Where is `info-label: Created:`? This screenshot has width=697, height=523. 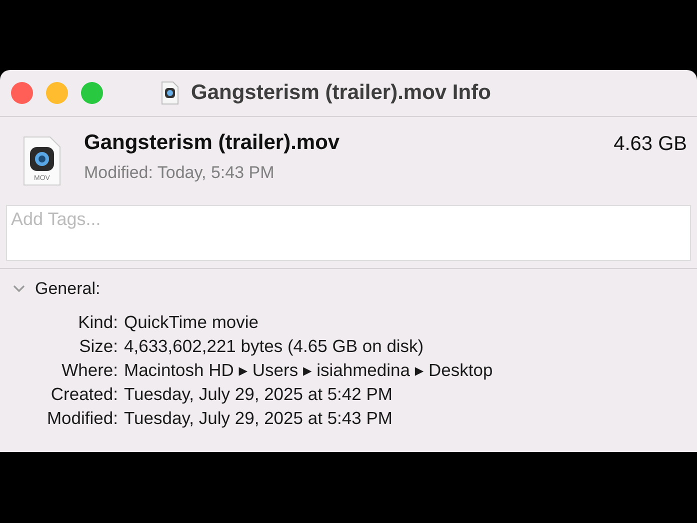 info-label: Created: is located at coordinates (84, 394).